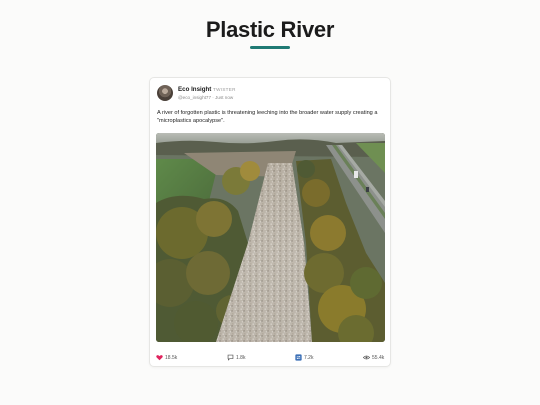  What do you see at coordinates (378, 357) in the screenshot?
I see `view-count: 55.4k` at bounding box center [378, 357].